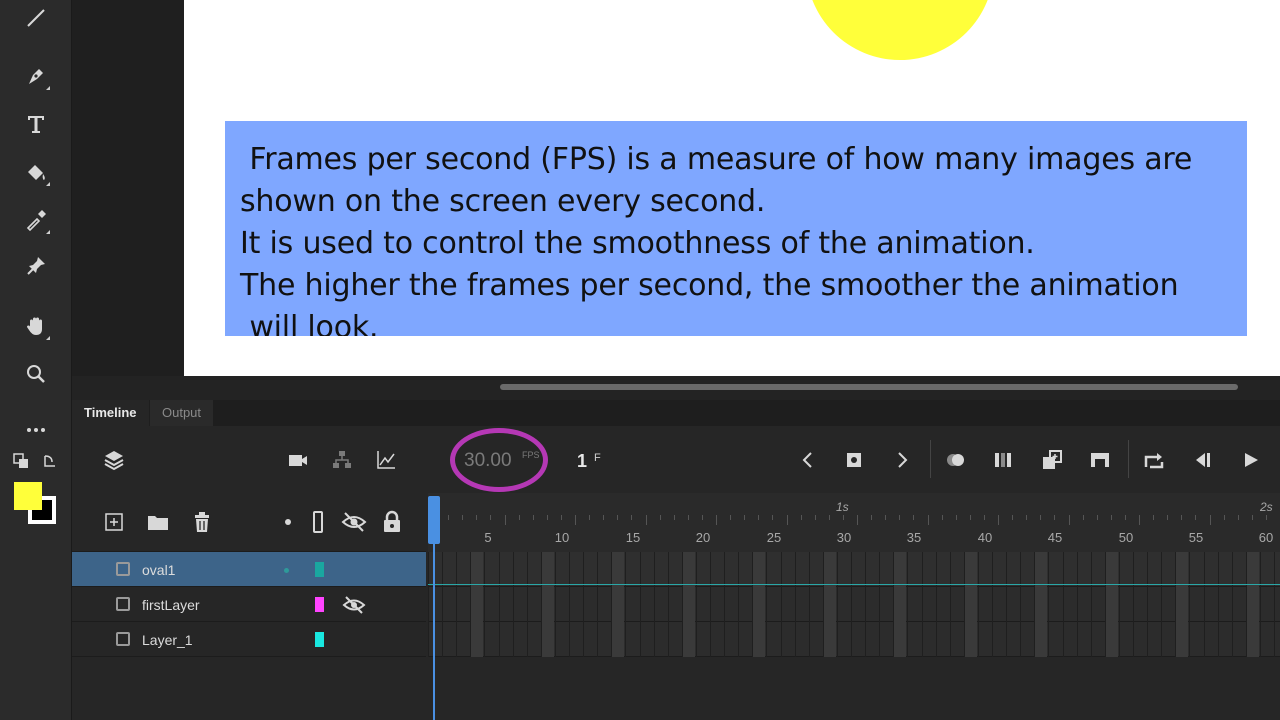 The width and height of the screenshot is (1280, 720). Describe the element at coordinates (386, 460) in the screenshot. I see `graph-icon` at that location.